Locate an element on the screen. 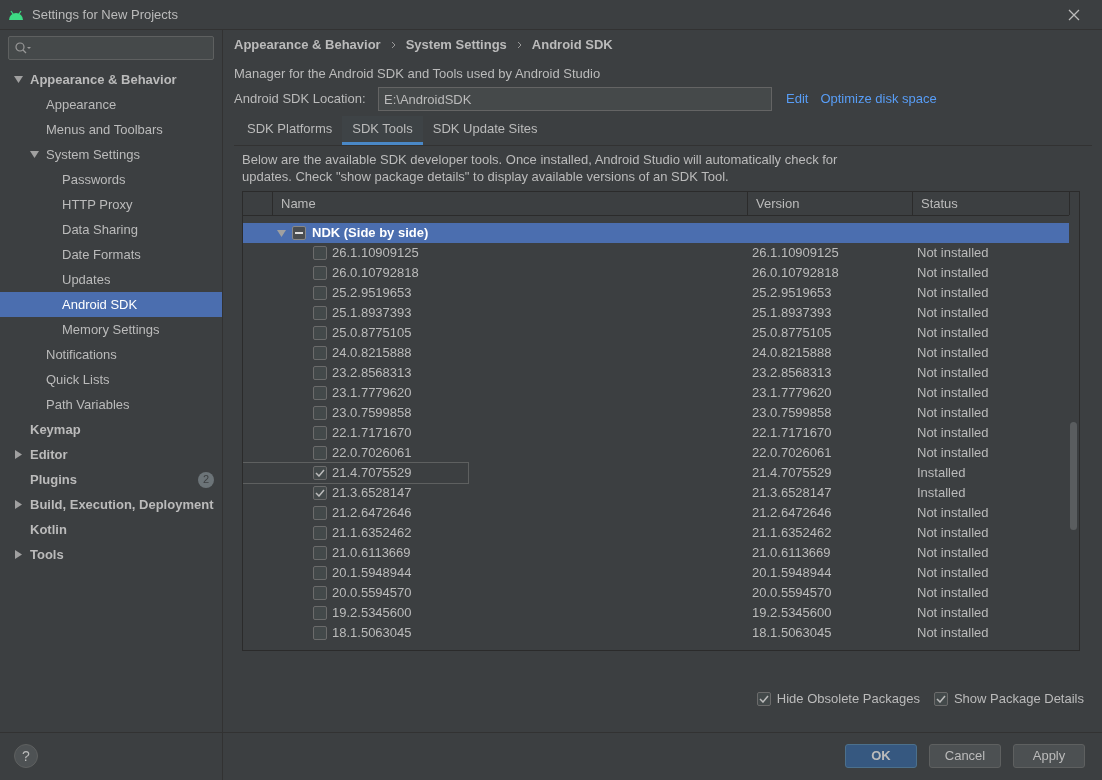 This screenshot has height=780, width=1102. table-cell-text: 23.0.7599858 is located at coordinates (792, 413).